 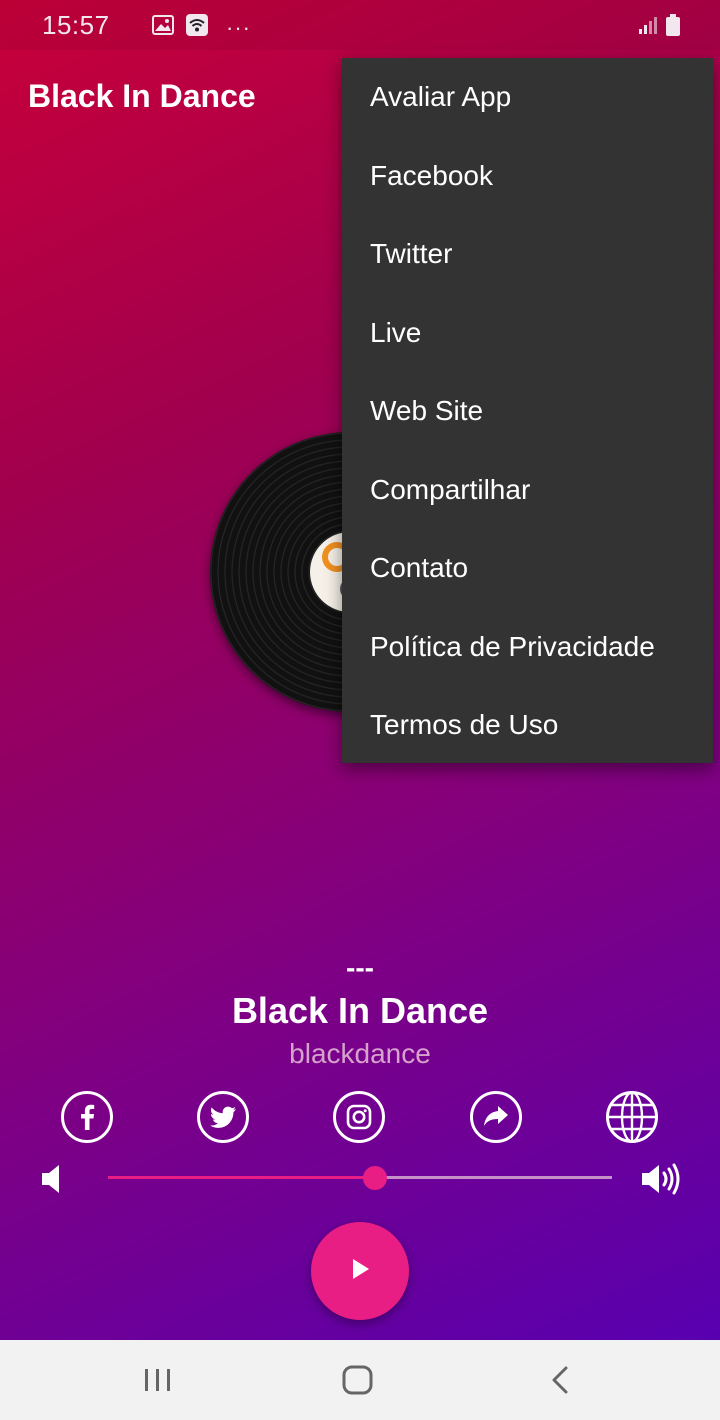 I want to click on volume-down-icon, so click(x=53, y=1179).